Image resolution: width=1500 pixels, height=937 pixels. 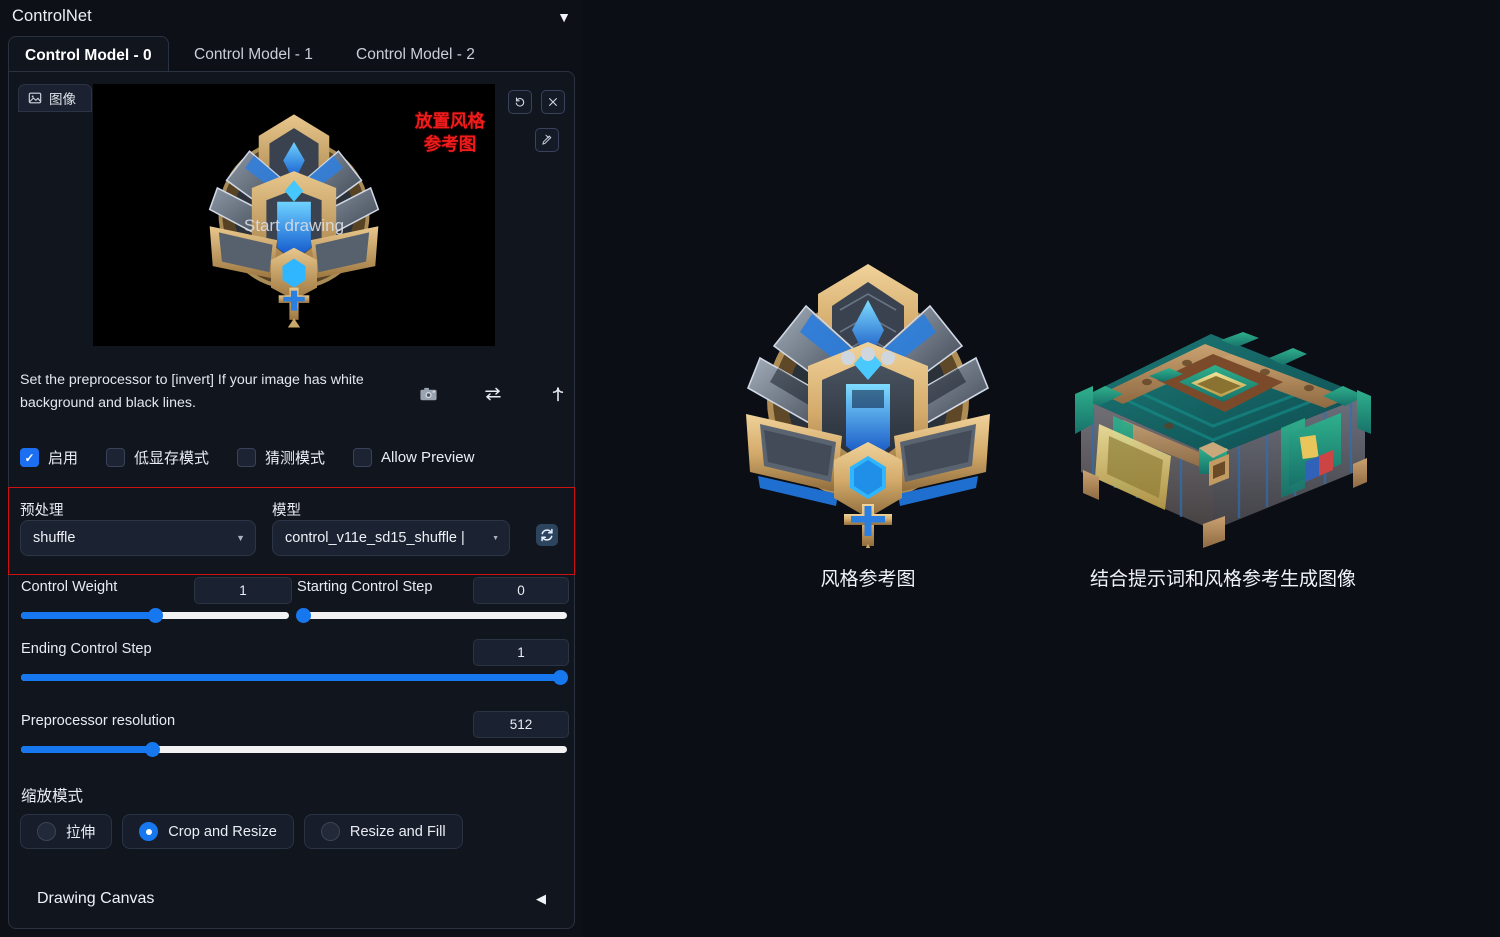 What do you see at coordinates (450, 133) in the screenshot?
I see `place-style-reference-annotation: 放置风格 参考图` at bounding box center [450, 133].